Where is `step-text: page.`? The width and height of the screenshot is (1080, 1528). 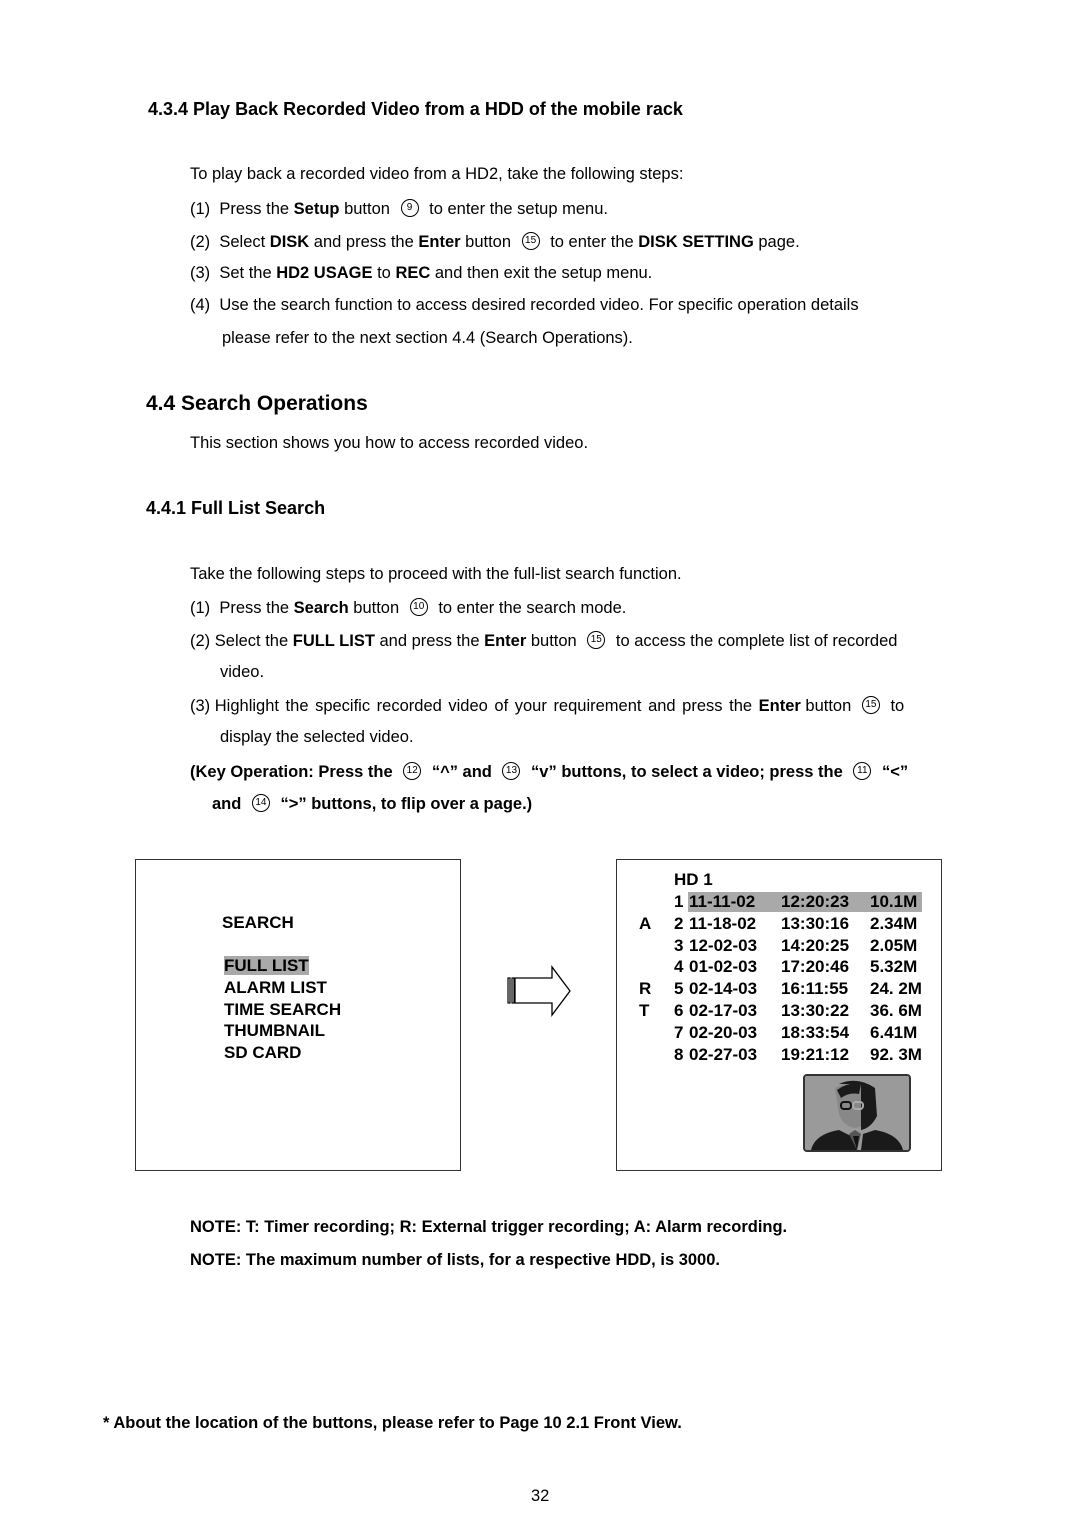 step-text: page. is located at coordinates (776, 242).